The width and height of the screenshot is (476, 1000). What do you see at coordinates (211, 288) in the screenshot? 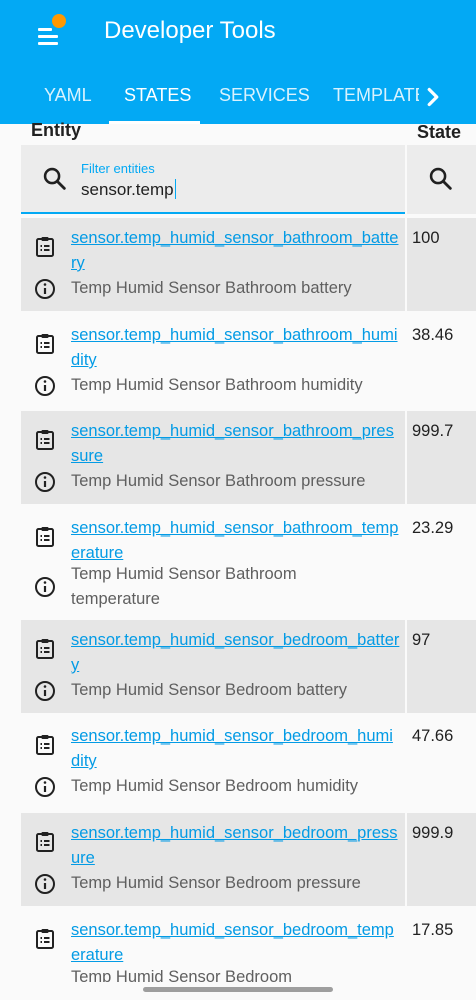
I see `friendly-name: Temp Humid Sensor Bathroom battery` at bounding box center [211, 288].